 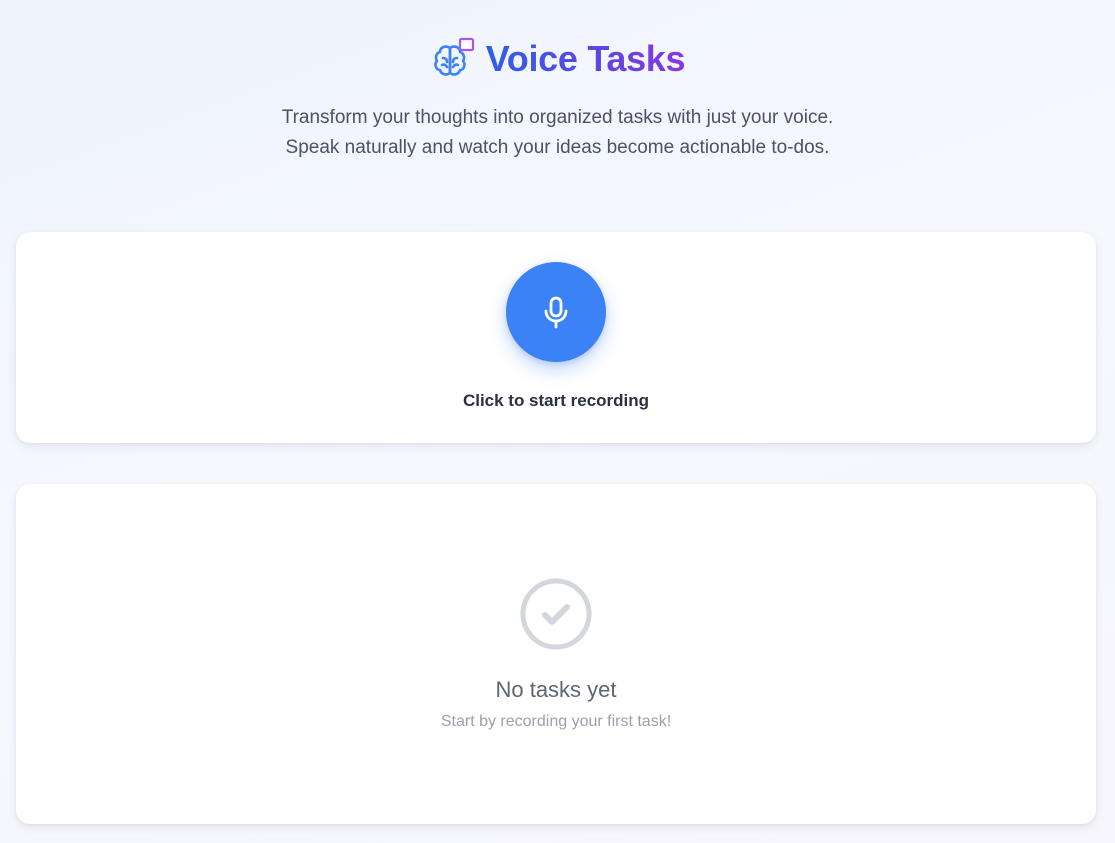 What do you see at coordinates (586, 59) in the screenshot?
I see `app-title: Voice Tasks` at bounding box center [586, 59].